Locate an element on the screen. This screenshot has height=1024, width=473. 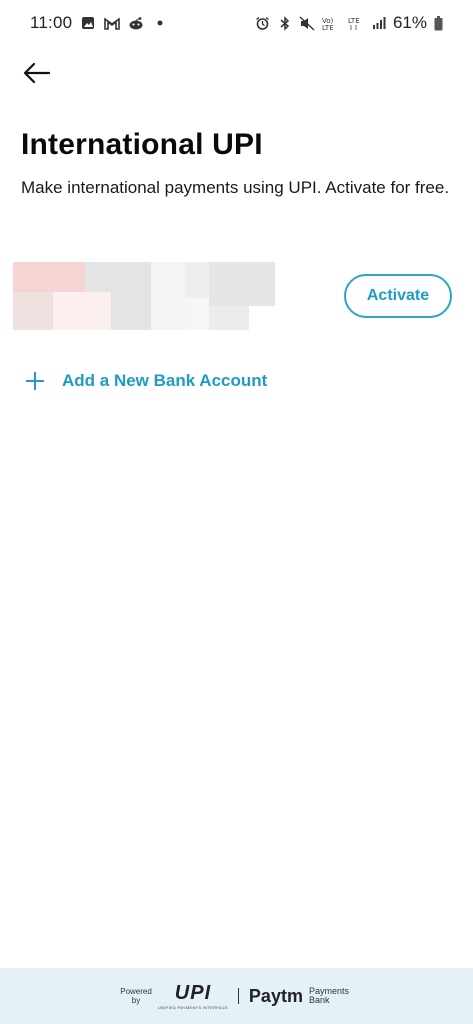
paytm-logo: Paytm is located at coordinates (275, 995).